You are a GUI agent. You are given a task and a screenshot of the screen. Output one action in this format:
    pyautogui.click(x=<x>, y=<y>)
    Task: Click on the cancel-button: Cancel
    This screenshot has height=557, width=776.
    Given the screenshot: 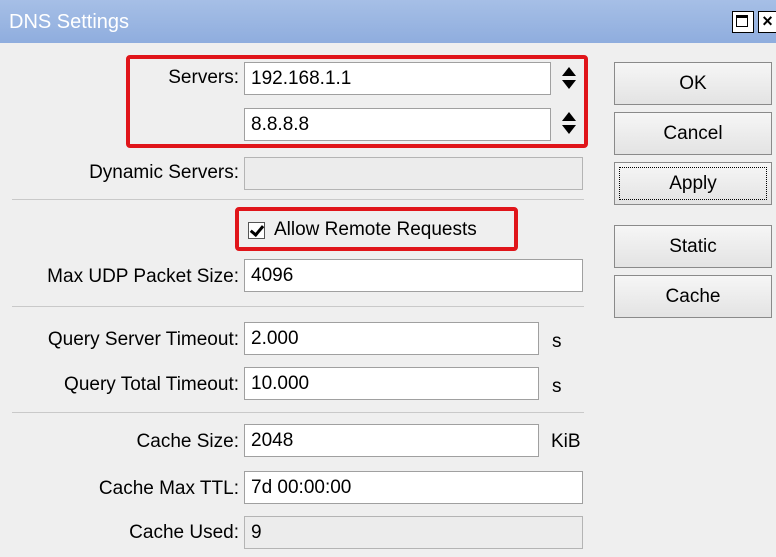 What is the action you would take?
    pyautogui.click(x=693, y=133)
    